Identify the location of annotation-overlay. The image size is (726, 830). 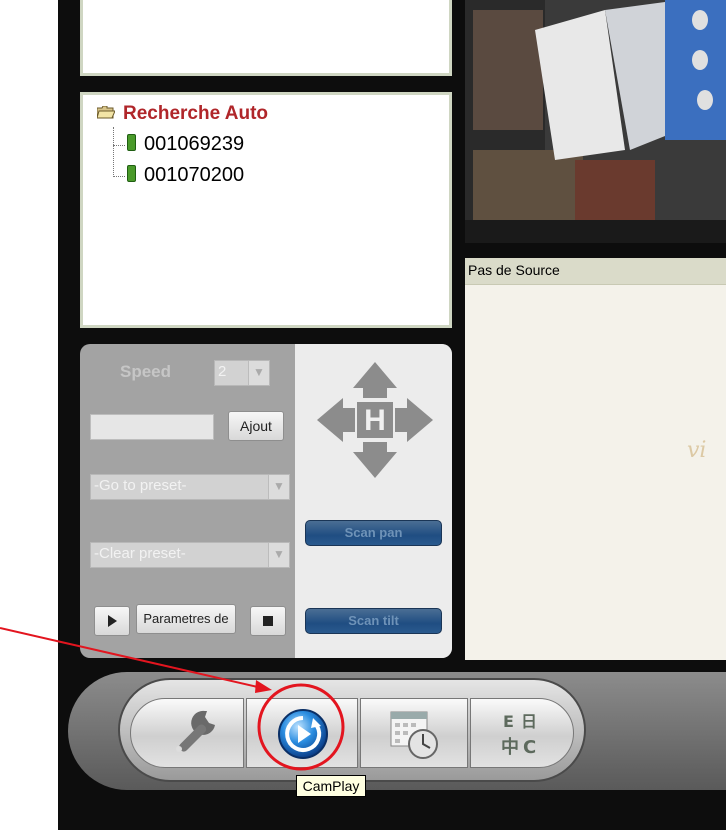
(172, 699).